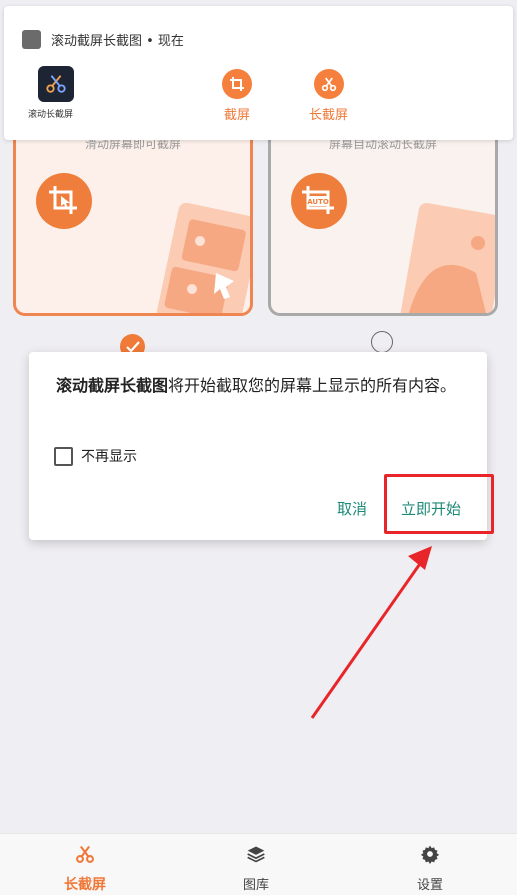 This screenshot has width=517, height=895. I want to click on start-button-highlight, so click(439, 504).